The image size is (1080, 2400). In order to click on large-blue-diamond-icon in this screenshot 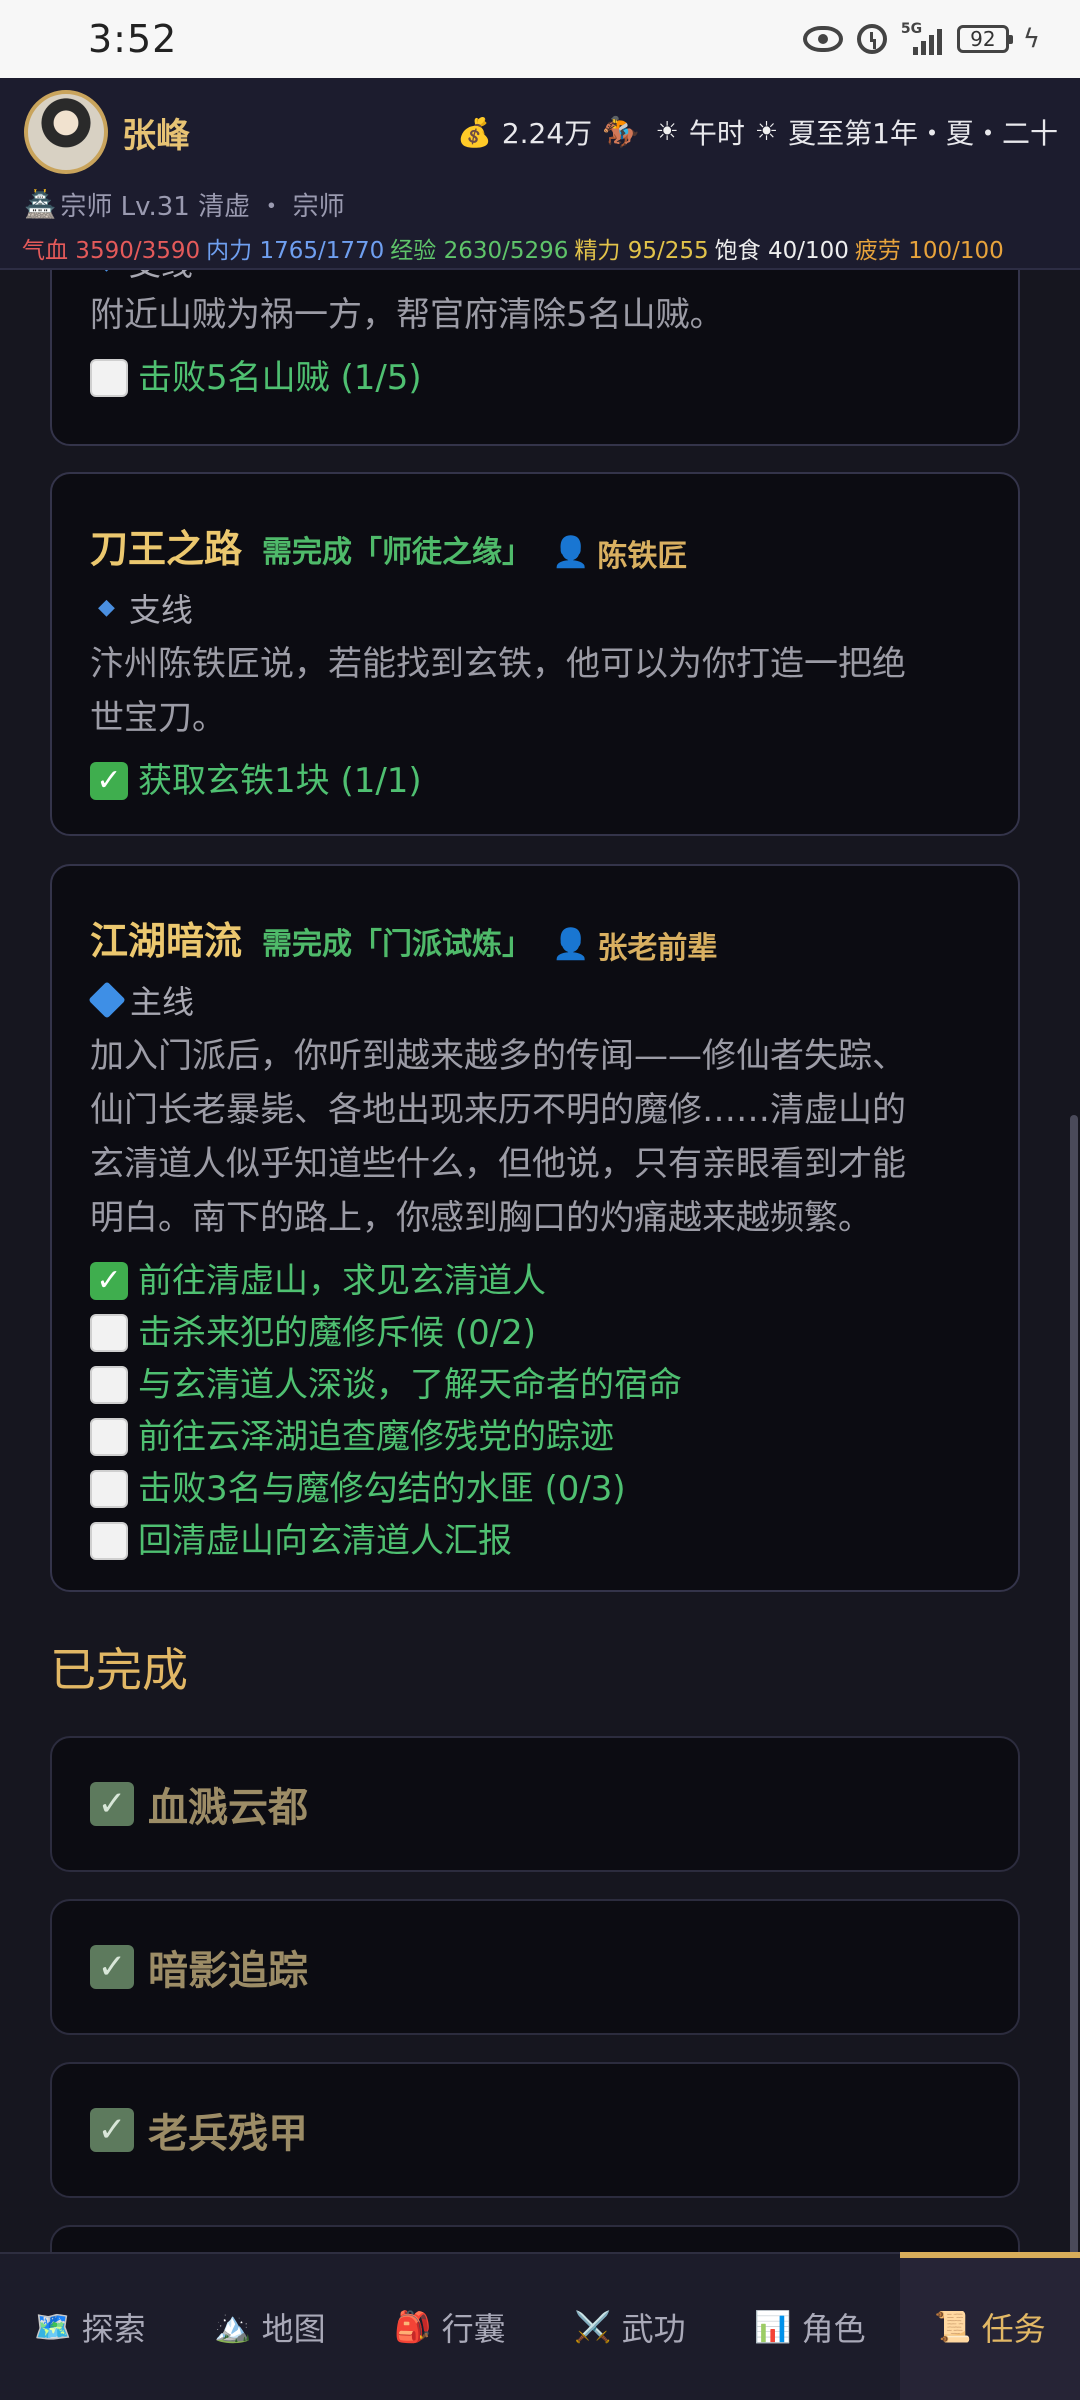, I will do `click(107, 999)`.